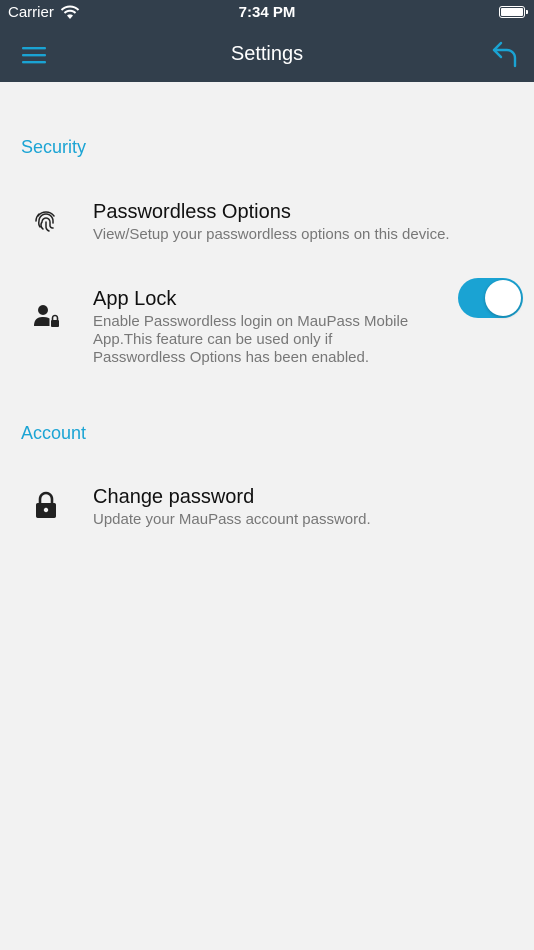 The width and height of the screenshot is (534, 950). I want to click on row-description: Update your MauPass account password., so click(232, 519).